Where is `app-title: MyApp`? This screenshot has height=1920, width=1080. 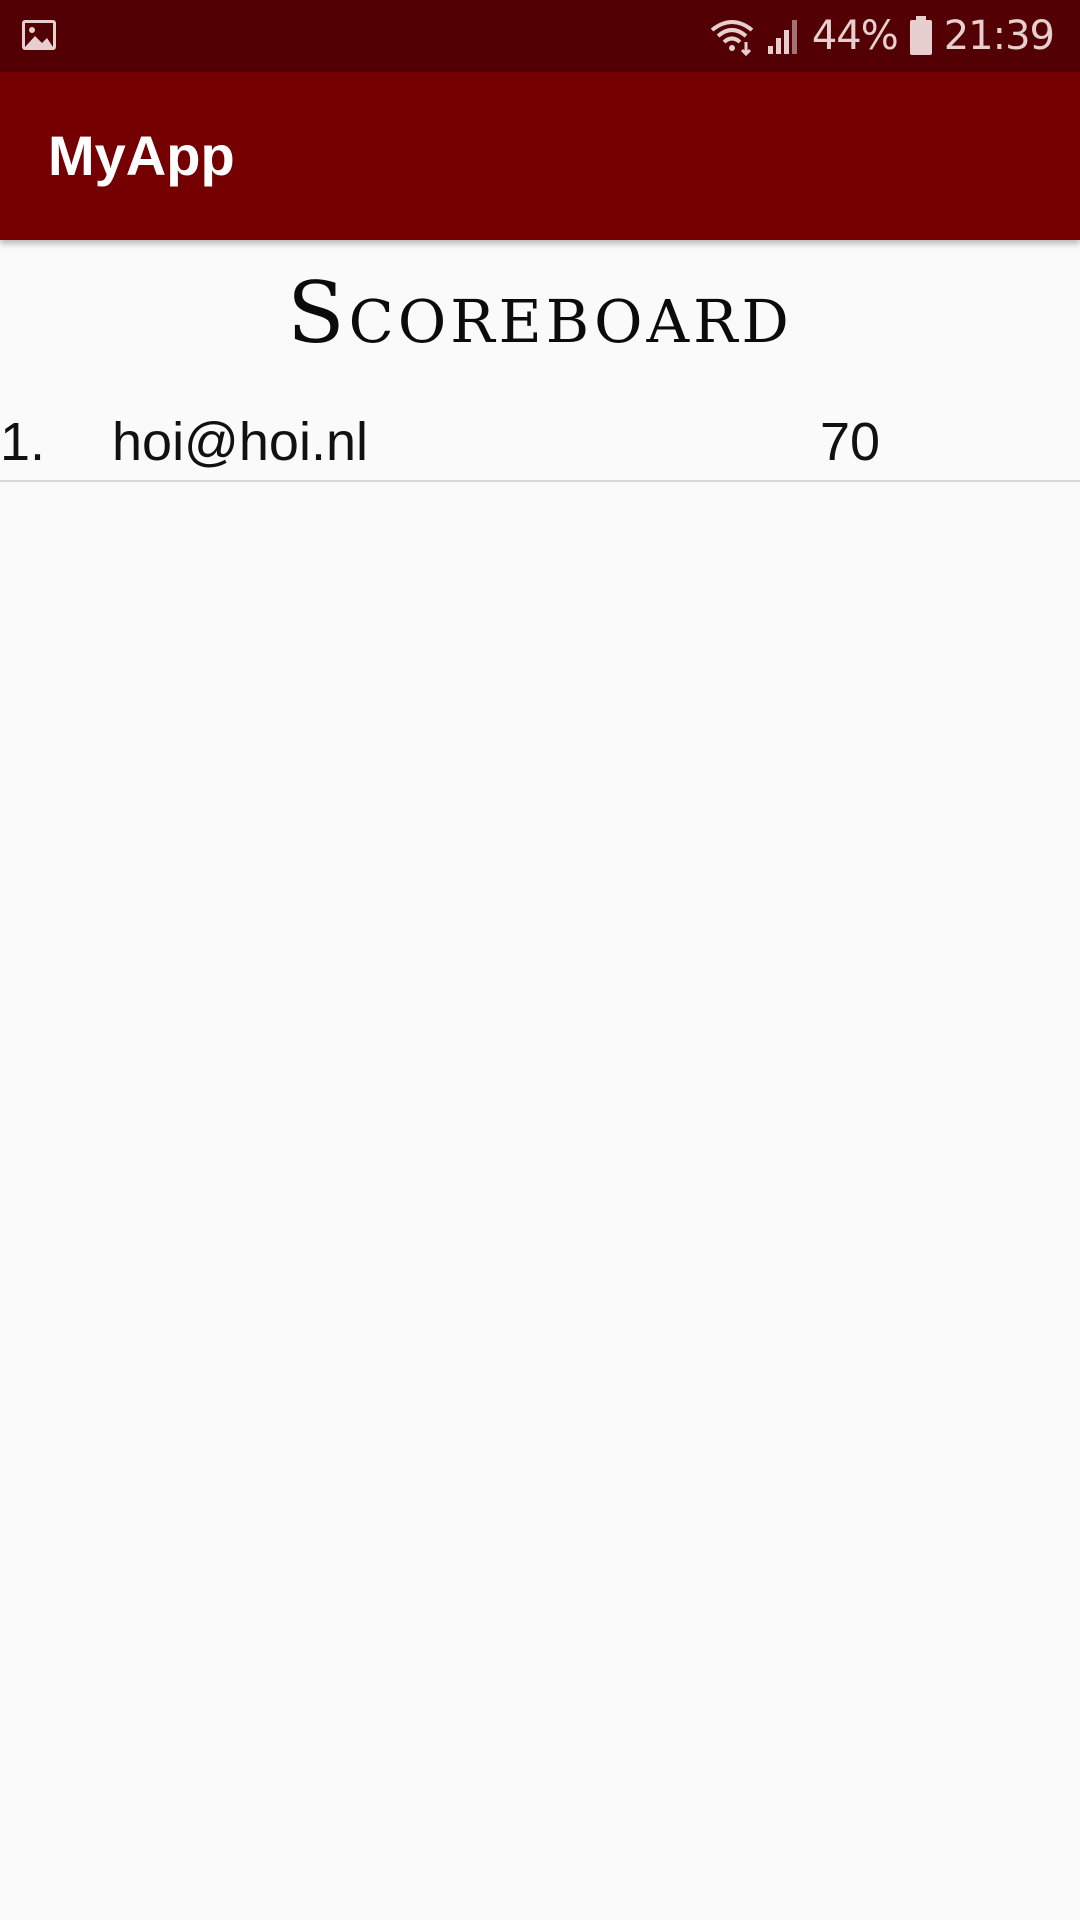 app-title: MyApp is located at coordinates (141, 155).